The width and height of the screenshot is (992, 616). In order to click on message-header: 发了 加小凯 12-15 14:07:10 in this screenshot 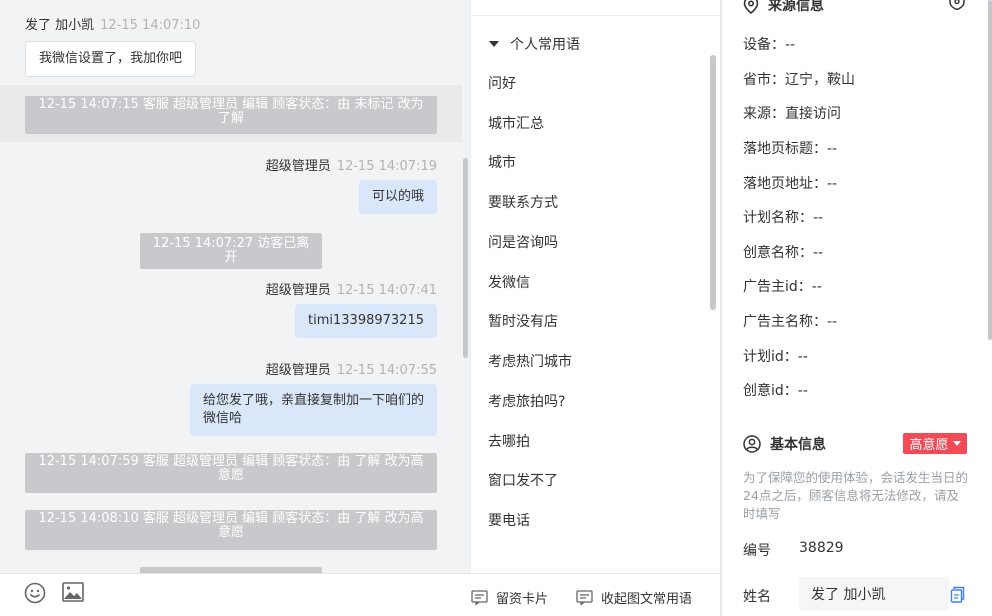, I will do `click(112, 23)`.